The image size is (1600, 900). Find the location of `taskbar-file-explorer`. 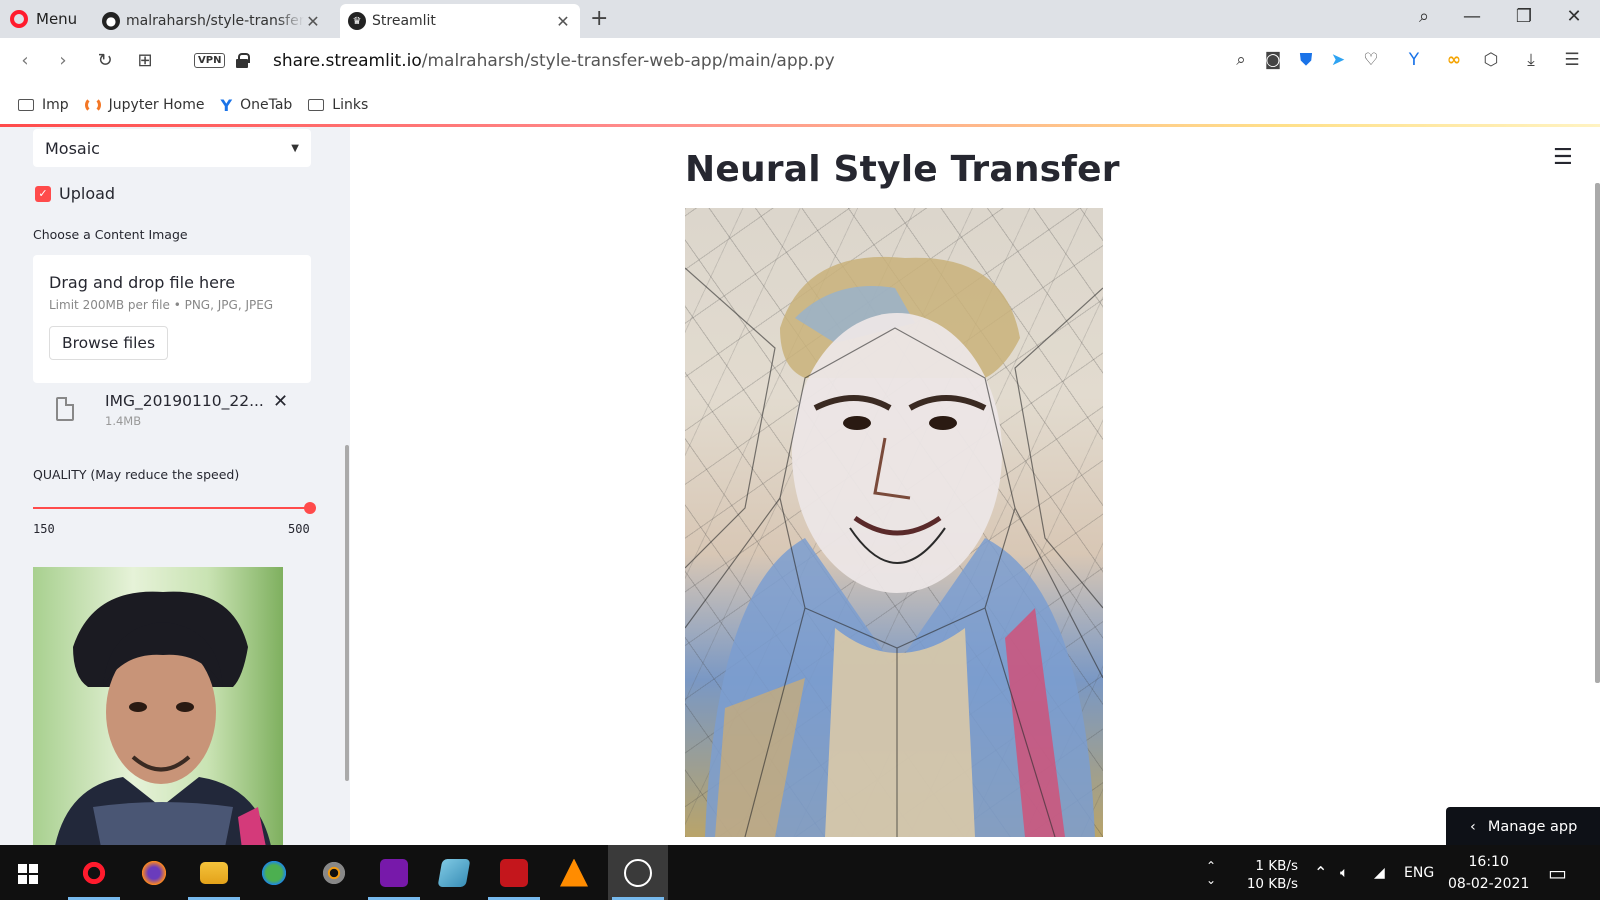

taskbar-file-explorer is located at coordinates (214, 872).